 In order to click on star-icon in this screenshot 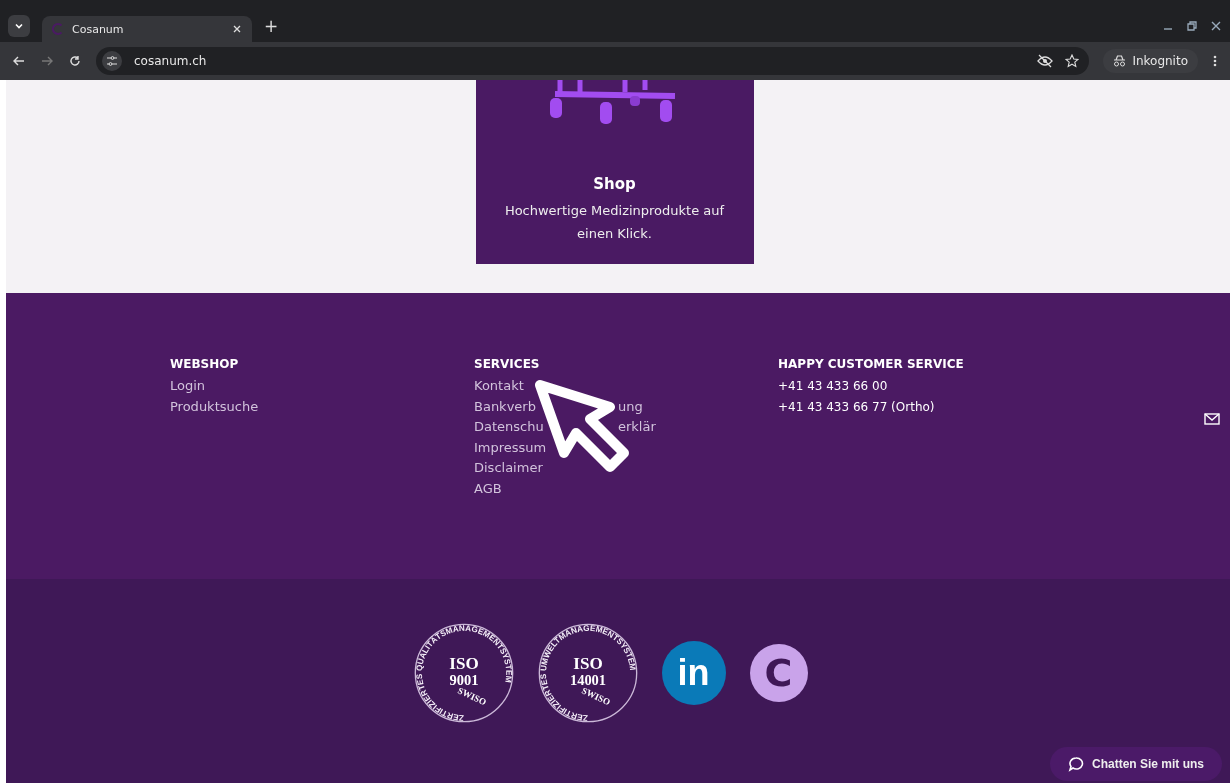, I will do `click(1072, 61)`.